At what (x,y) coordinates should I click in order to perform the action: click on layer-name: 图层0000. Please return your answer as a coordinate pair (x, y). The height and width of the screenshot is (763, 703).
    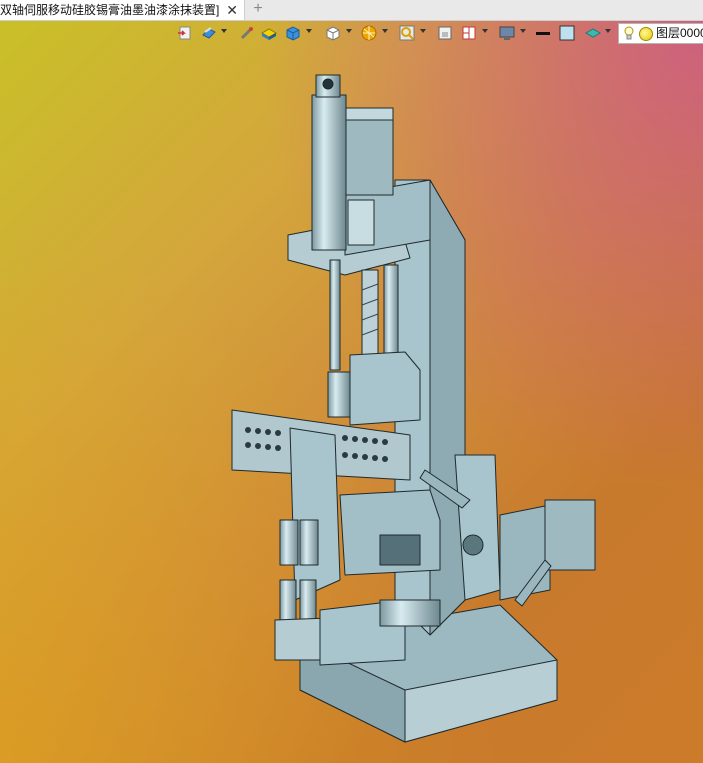
    Looking at the image, I should click on (679, 33).